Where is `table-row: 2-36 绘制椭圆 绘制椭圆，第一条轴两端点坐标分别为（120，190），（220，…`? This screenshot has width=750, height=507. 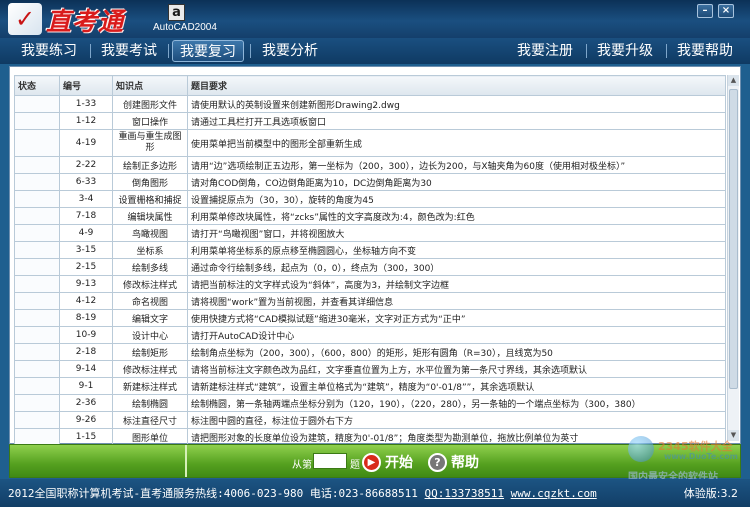 table-row: 2-36 绘制椭圆 绘制椭圆，第一条轴两端点坐标分别为（120，190），（220，… is located at coordinates (370, 403).